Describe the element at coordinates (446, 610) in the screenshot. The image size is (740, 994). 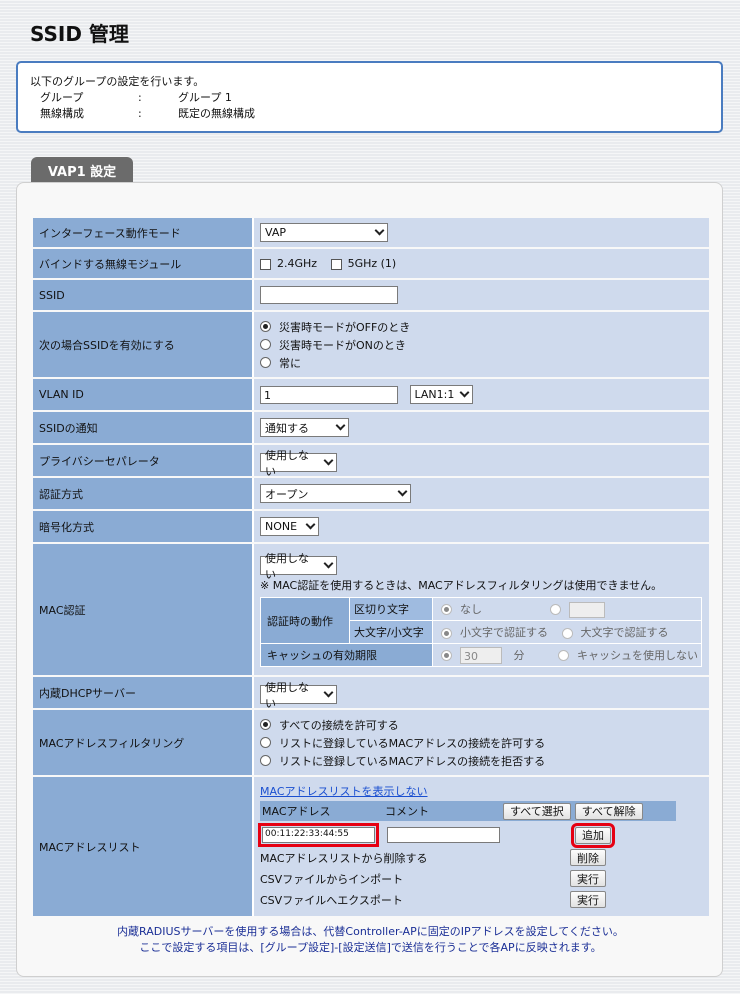
I see `radio-delimiter-none` at that location.